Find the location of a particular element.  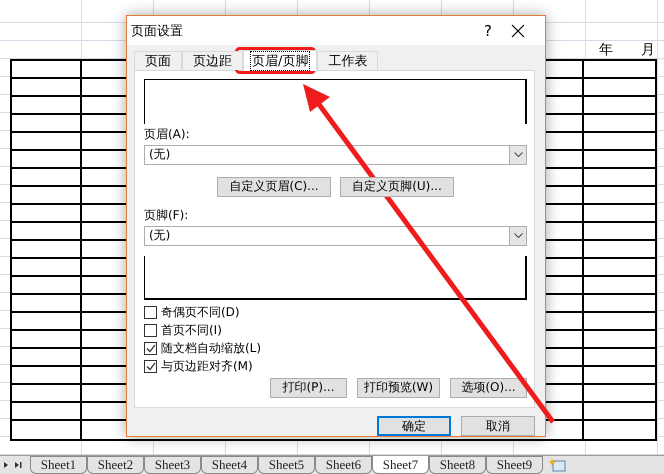

help-button: ? is located at coordinates (488, 31).